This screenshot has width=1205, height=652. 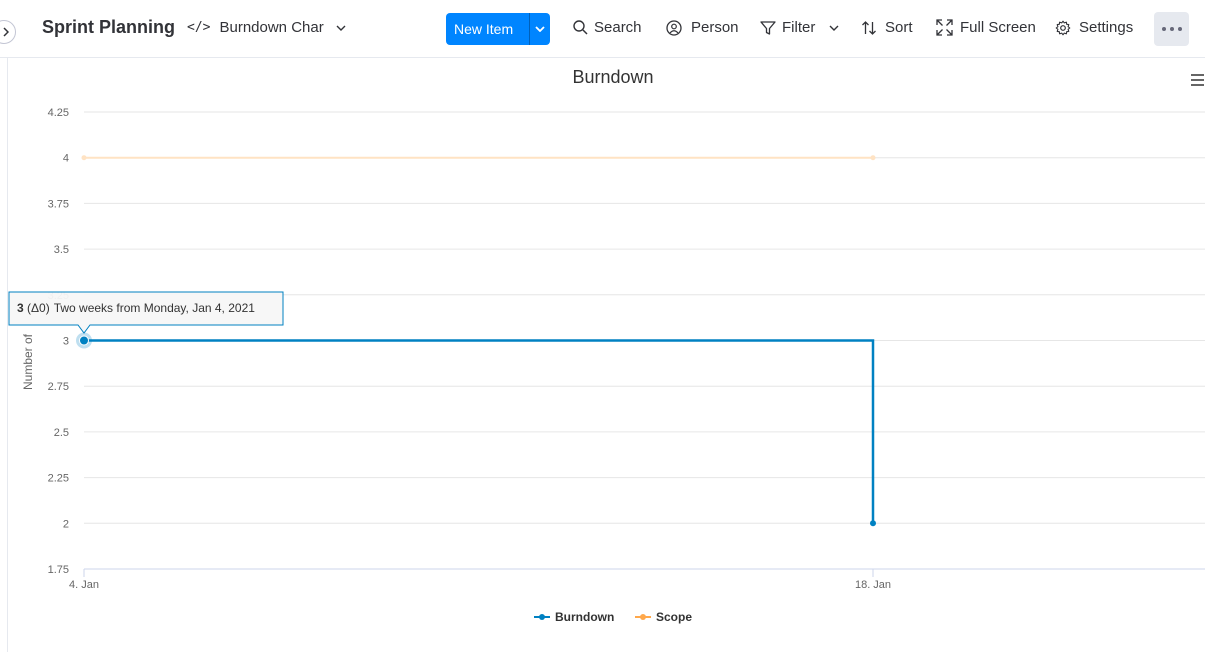 What do you see at coordinates (484, 29) in the screenshot?
I see `new-item-label: New Item` at bounding box center [484, 29].